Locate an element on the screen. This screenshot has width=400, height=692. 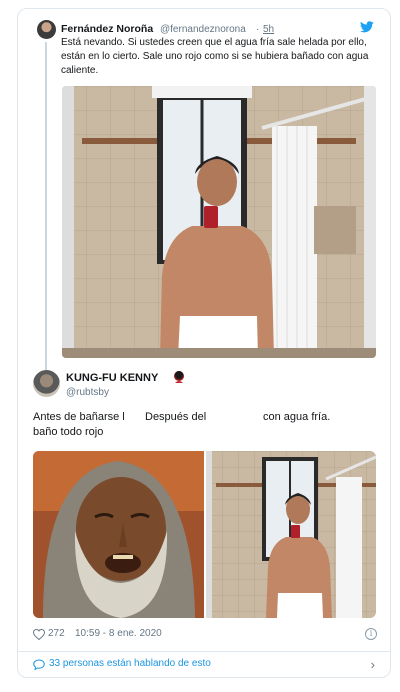
selfie-photo-small is located at coordinates (291, 534).